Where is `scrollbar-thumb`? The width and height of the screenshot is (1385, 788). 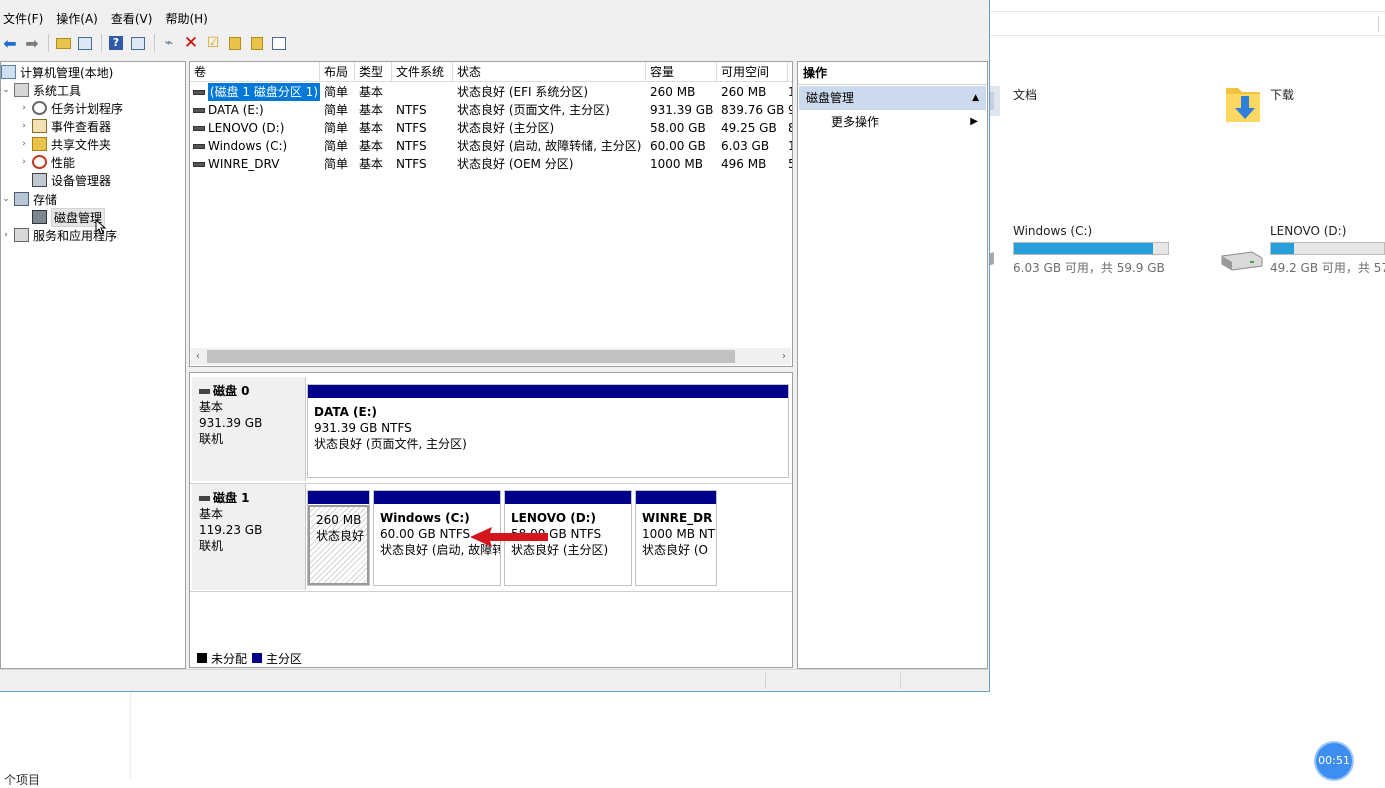 scrollbar-thumb is located at coordinates (471, 356).